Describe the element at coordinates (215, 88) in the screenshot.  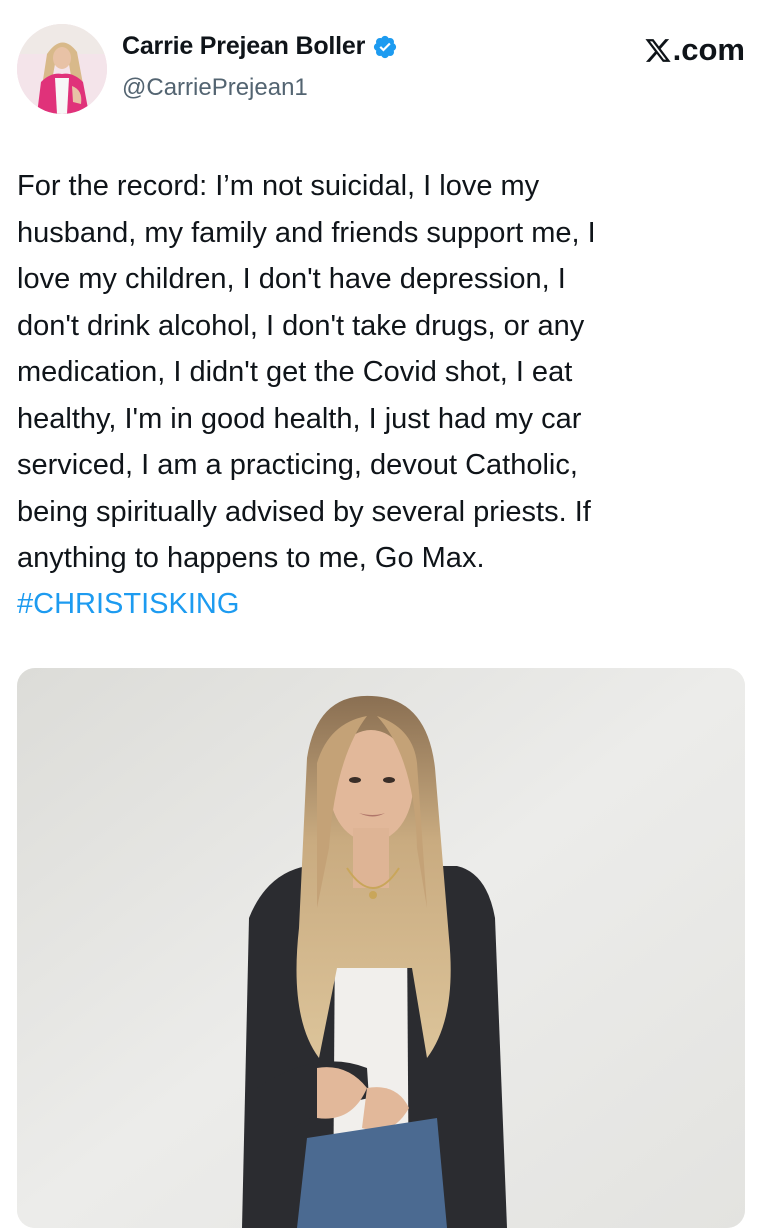
I see `handle: @CarriePrejean1` at that location.